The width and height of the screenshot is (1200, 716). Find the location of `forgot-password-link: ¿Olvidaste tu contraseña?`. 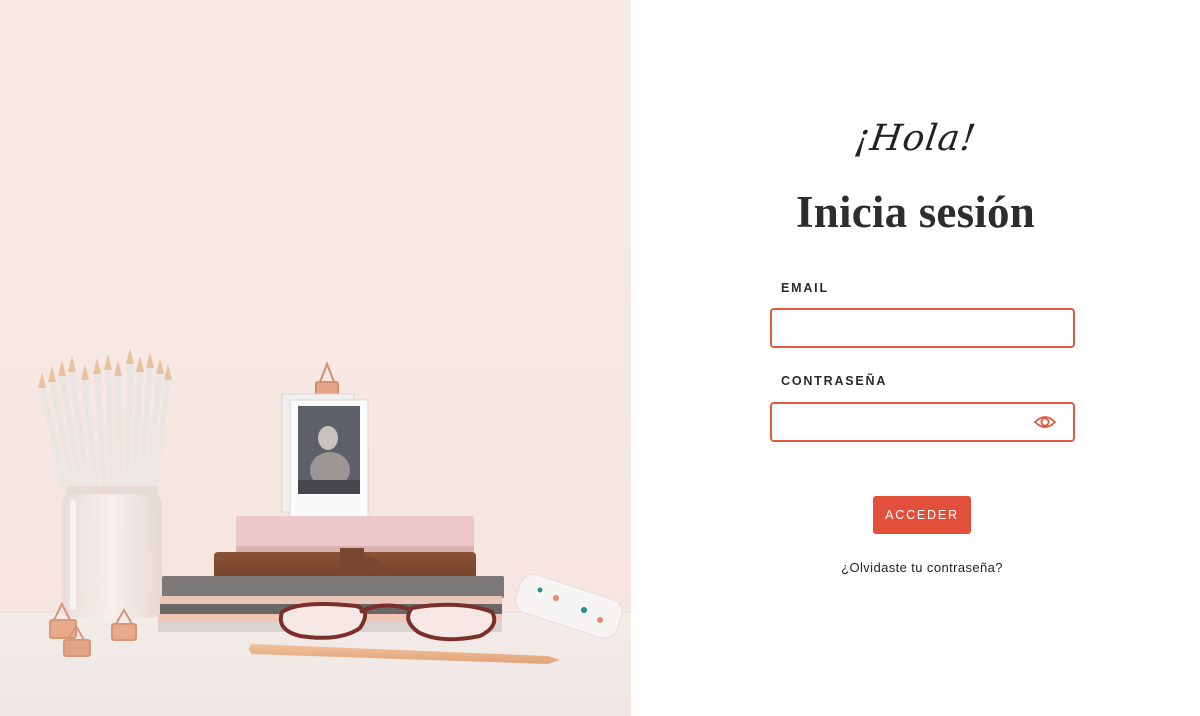

forgot-password-link: ¿Olvidaste tu contraseña? is located at coordinates (915, 567).